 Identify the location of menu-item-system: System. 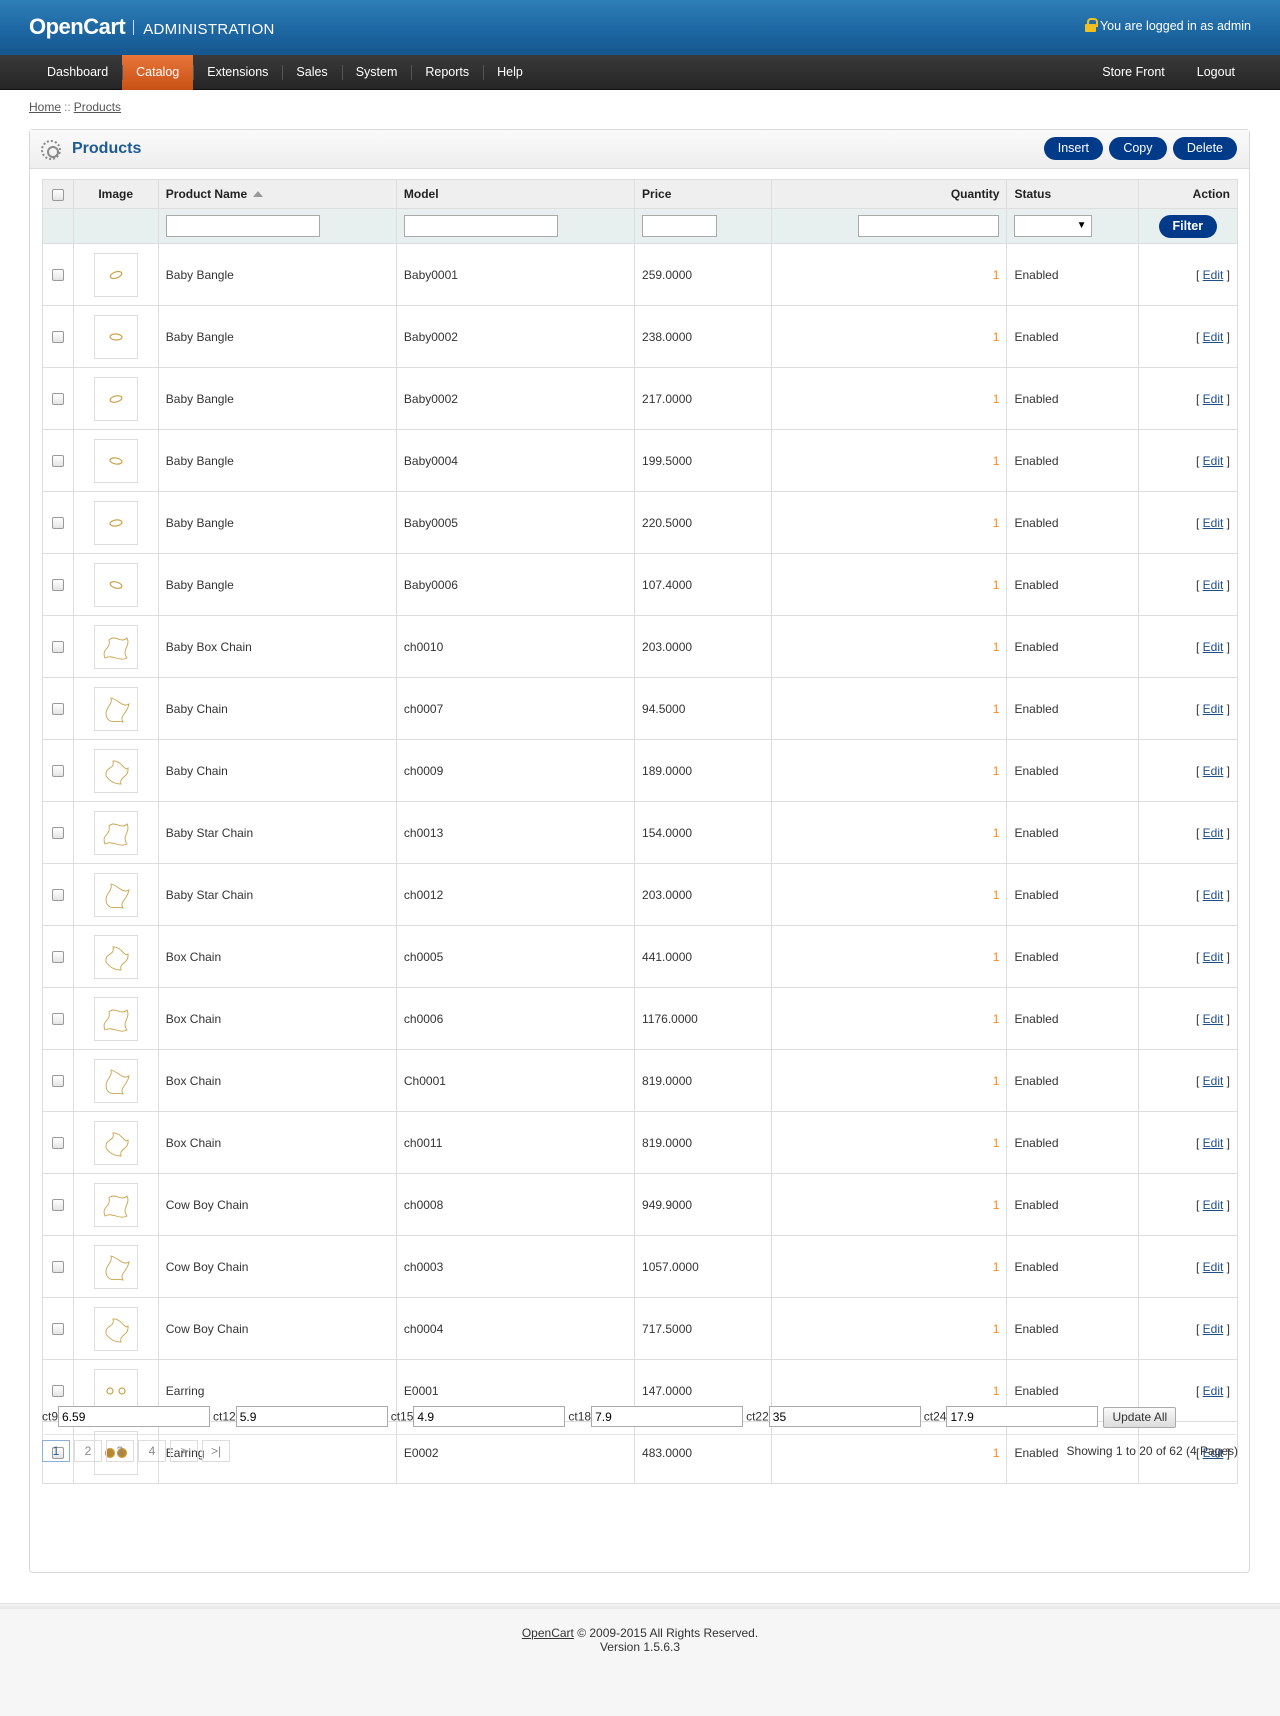
(376, 72).